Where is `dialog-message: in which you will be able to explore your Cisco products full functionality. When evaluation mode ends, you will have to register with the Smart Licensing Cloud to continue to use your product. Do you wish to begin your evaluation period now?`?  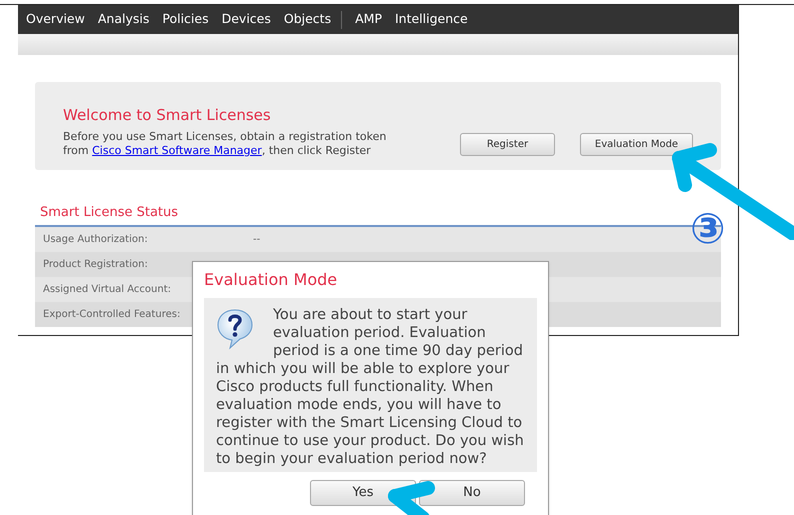
dialog-message: in which you will be able to explore your Cisco products full functionality. When evaluation mode ends, you will have to register with the Smart Licensing Cloud to continue to use your product. Do you wish to begin your evaluation period now? is located at coordinates (370, 414).